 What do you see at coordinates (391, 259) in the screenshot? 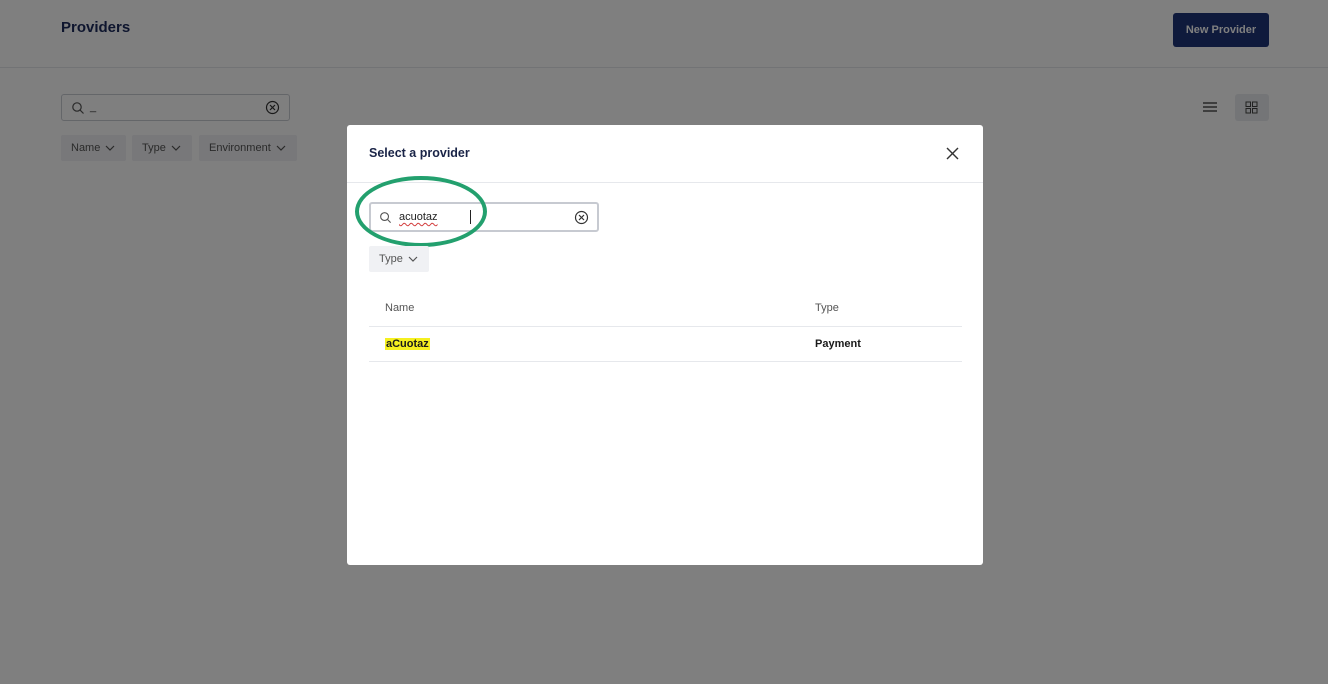
I see `modal-filter-type-label: Type` at bounding box center [391, 259].